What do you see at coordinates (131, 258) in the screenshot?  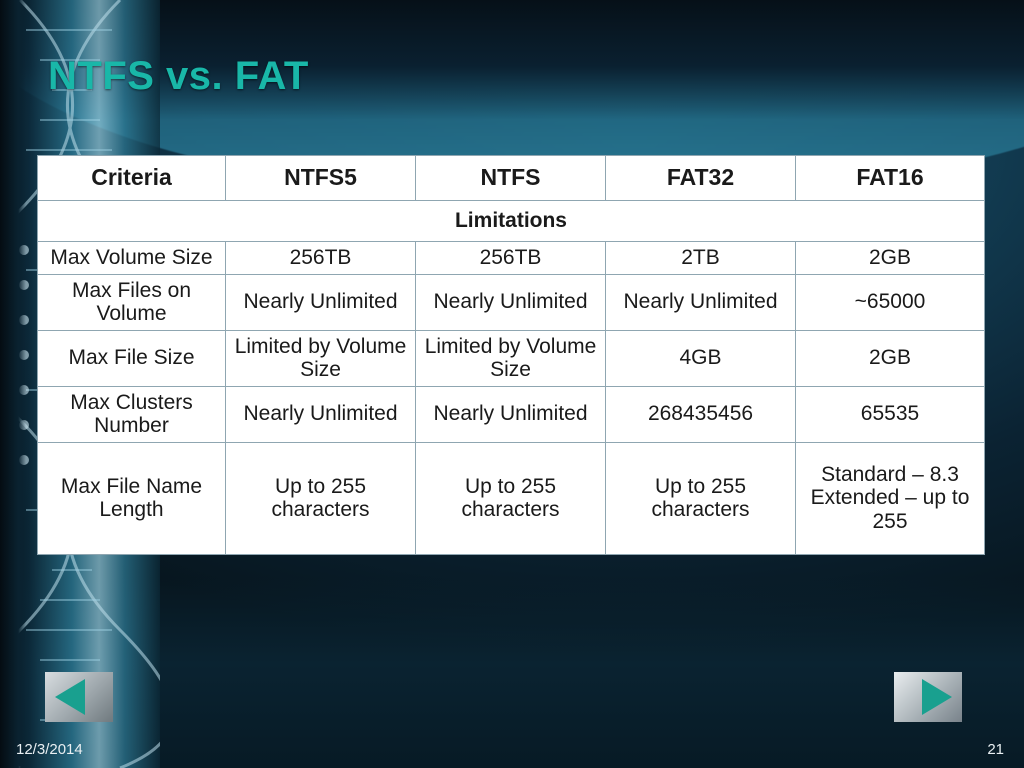 I see `row-criteria: Max Volume Size` at bounding box center [131, 258].